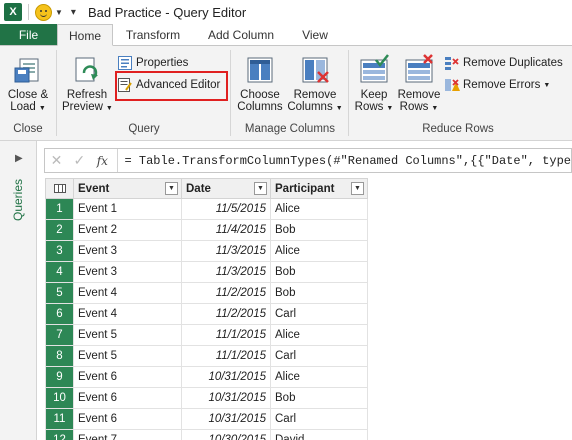 The height and width of the screenshot is (440, 572). Describe the element at coordinates (59, 188) in the screenshot. I see `table-corner-menu` at that location.